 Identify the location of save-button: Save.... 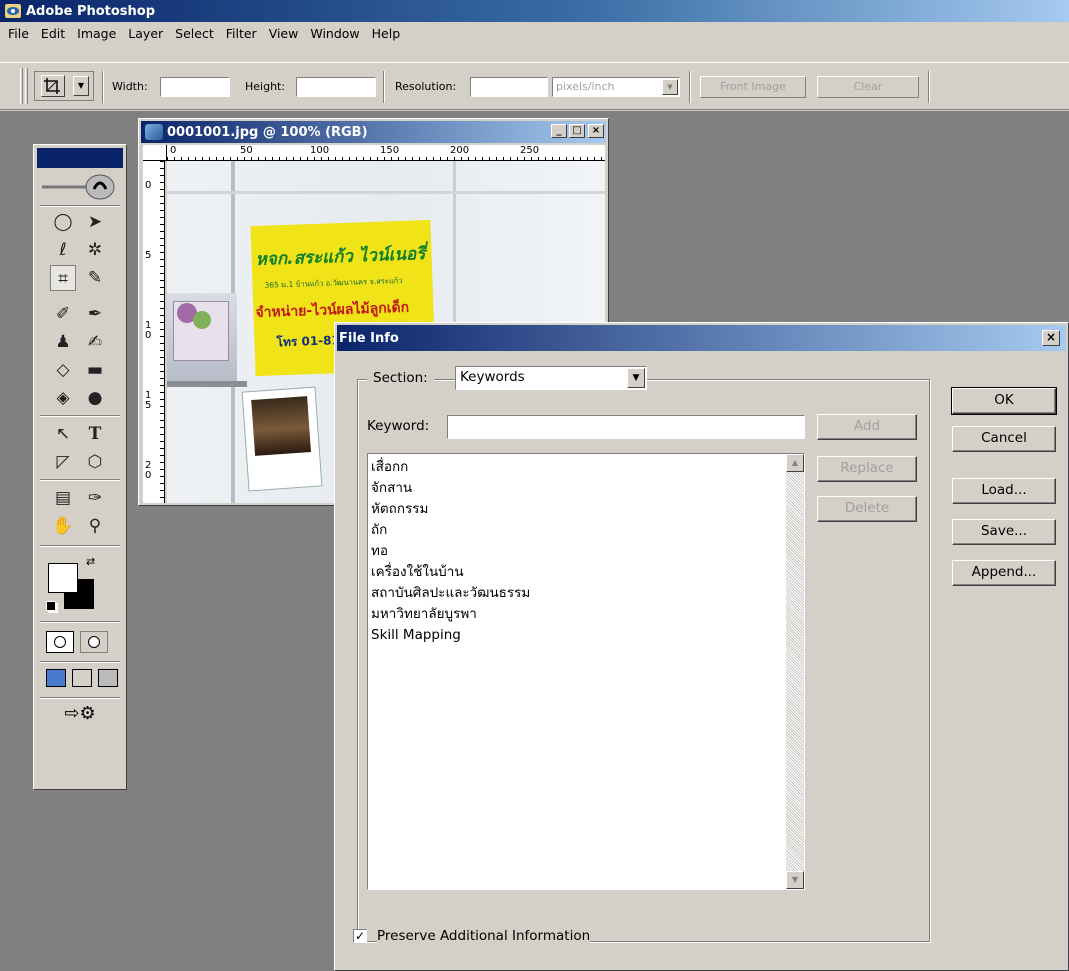
(1004, 532).